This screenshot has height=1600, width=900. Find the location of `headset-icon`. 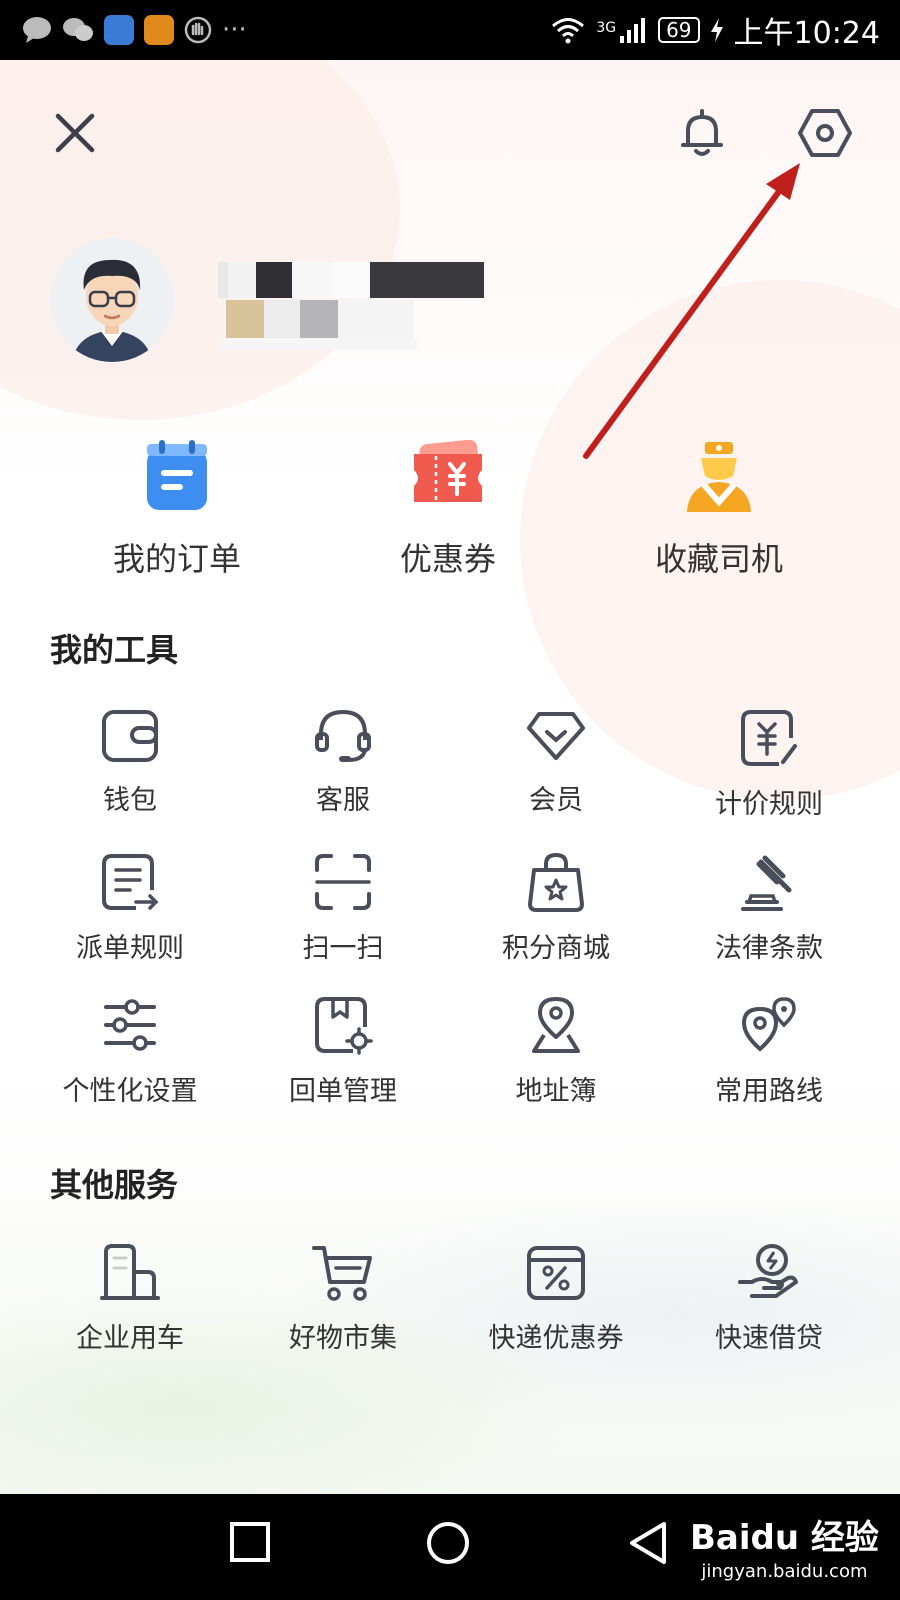

headset-icon is located at coordinates (343, 735).